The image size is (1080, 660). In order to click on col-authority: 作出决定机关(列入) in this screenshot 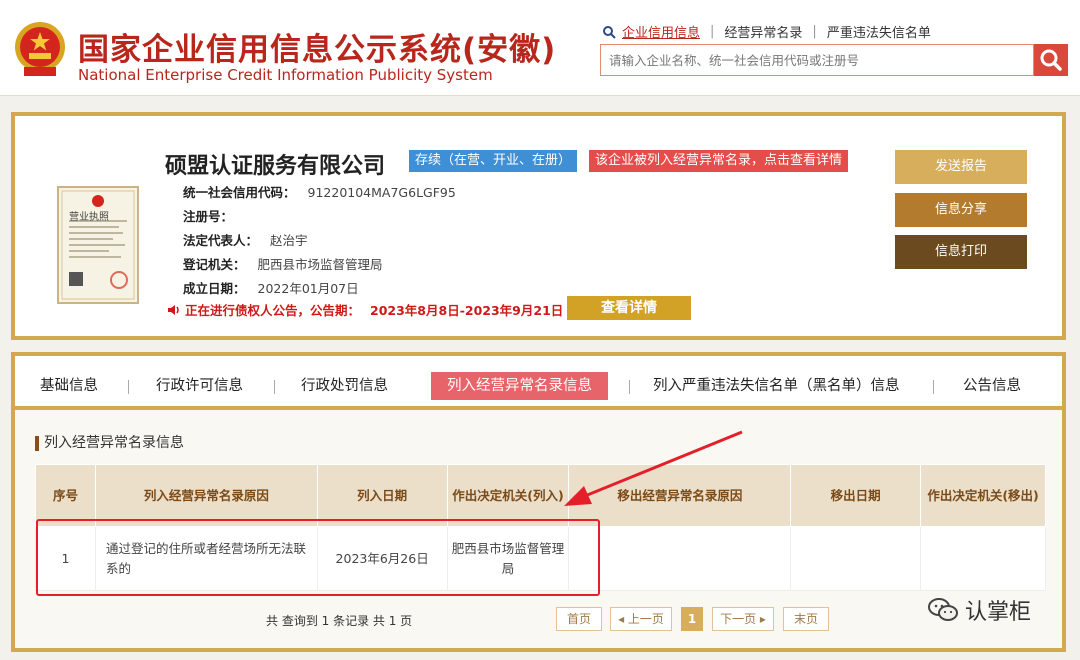, I will do `click(508, 495)`.